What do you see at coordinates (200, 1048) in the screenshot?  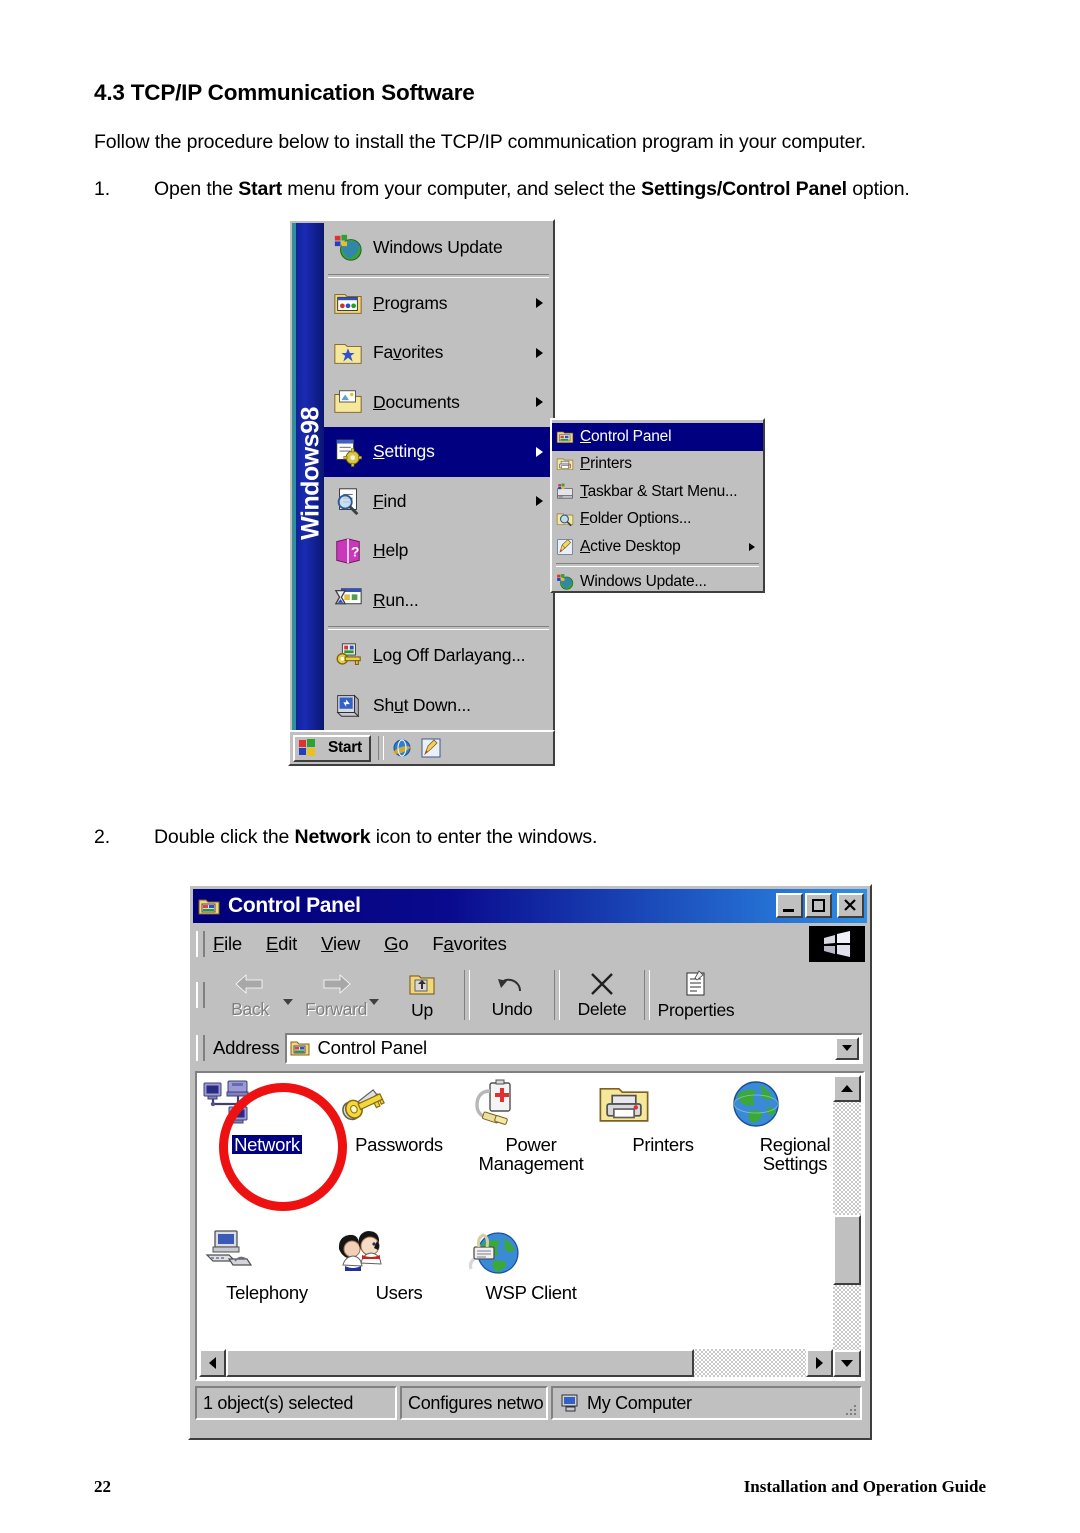 I see `addressbar-grip` at bounding box center [200, 1048].